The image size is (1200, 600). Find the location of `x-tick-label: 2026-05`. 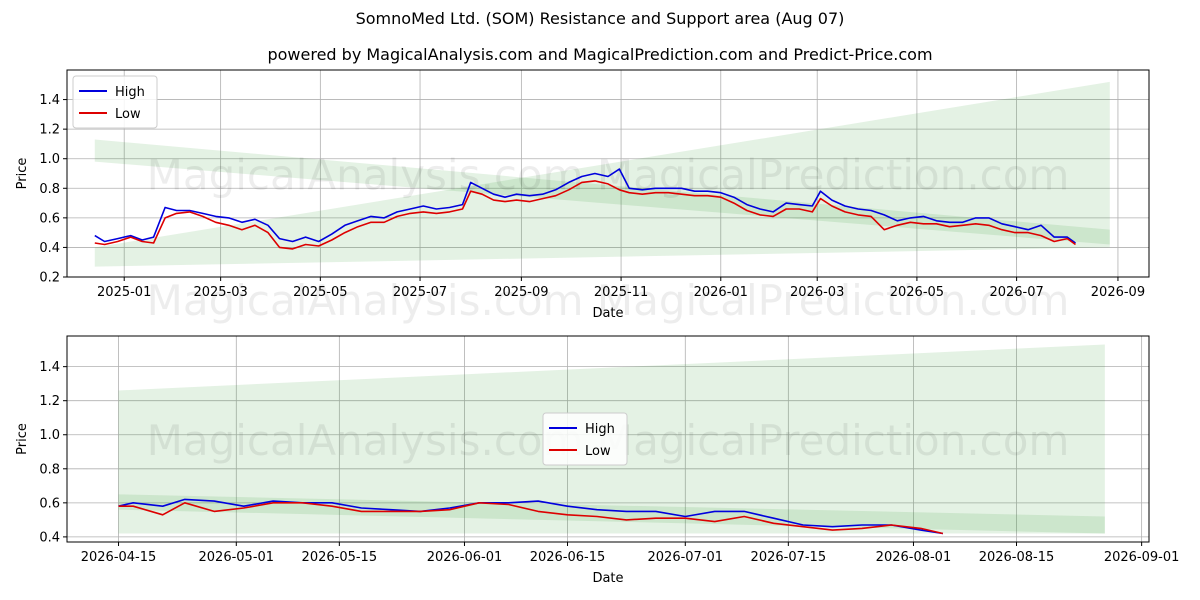

x-tick-label: 2026-05 is located at coordinates (917, 292).